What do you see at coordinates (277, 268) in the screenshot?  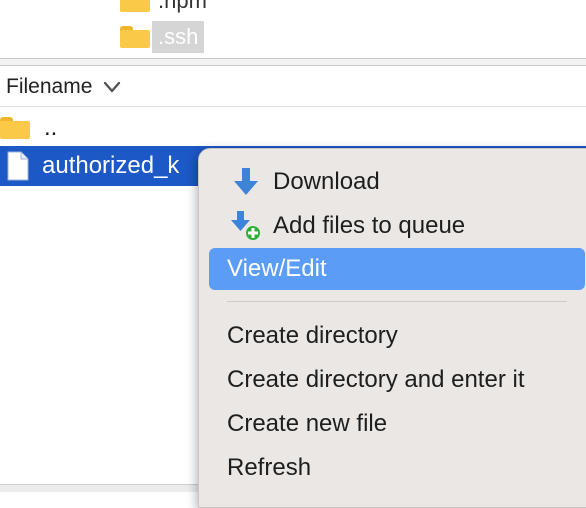 I see `menu-item-label: View/Edit` at bounding box center [277, 268].